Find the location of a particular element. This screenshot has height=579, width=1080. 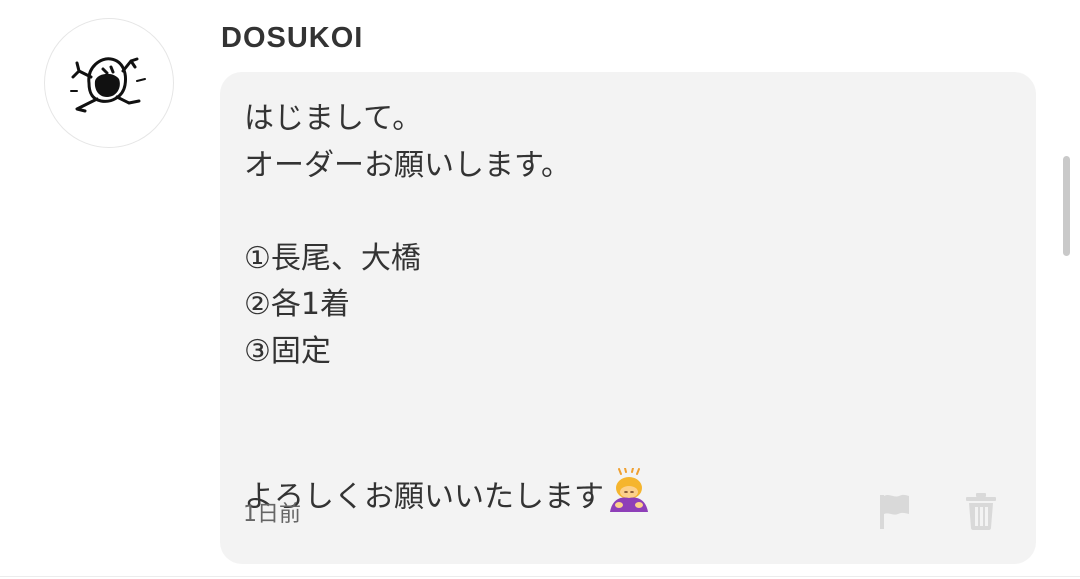

sumo-doodle-avatar-icon is located at coordinates (108, 85).